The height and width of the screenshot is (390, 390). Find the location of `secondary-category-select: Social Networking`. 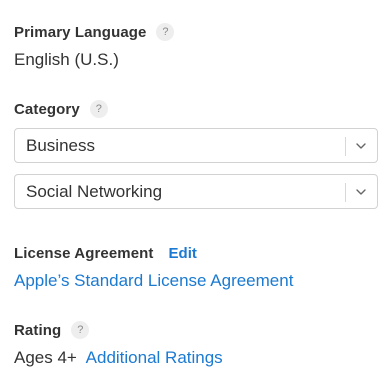

secondary-category-select: Social Networking is located at coordinates (196, 191).